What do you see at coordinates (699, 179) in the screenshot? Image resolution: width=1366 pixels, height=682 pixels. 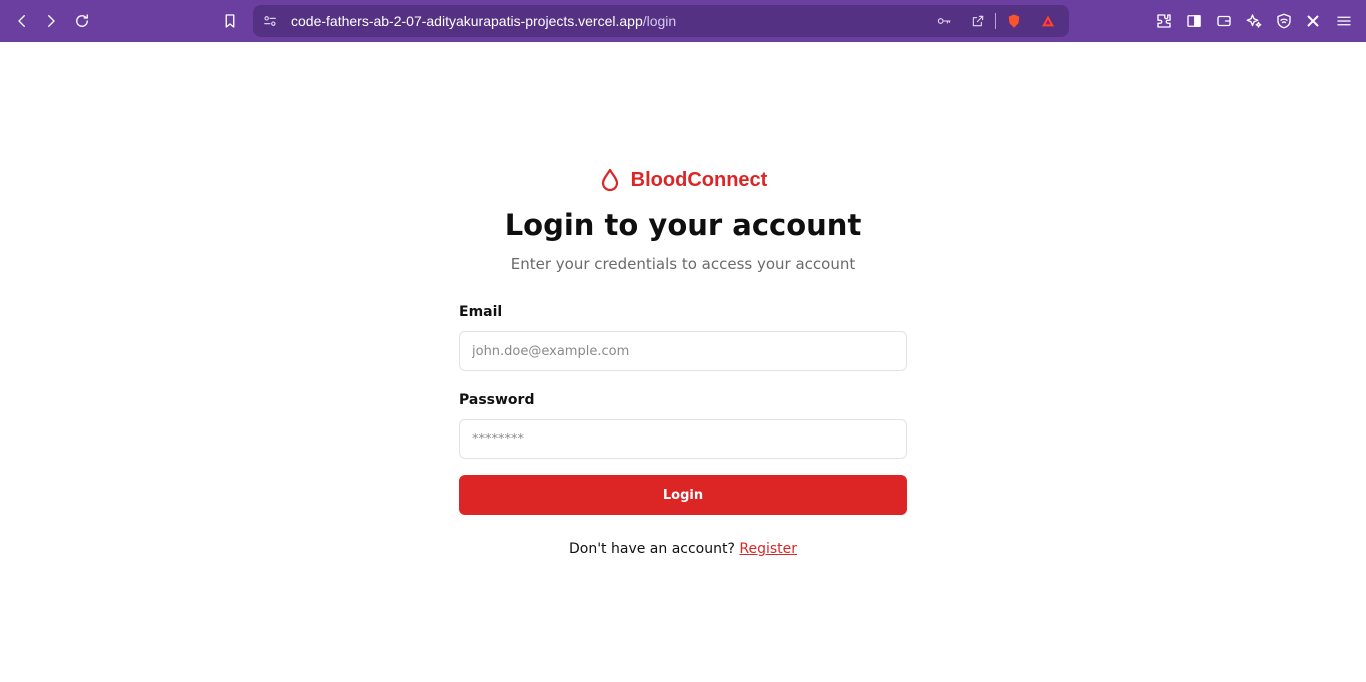 I see `brand-name: BloodConnect` at bounding box center [699, 179].